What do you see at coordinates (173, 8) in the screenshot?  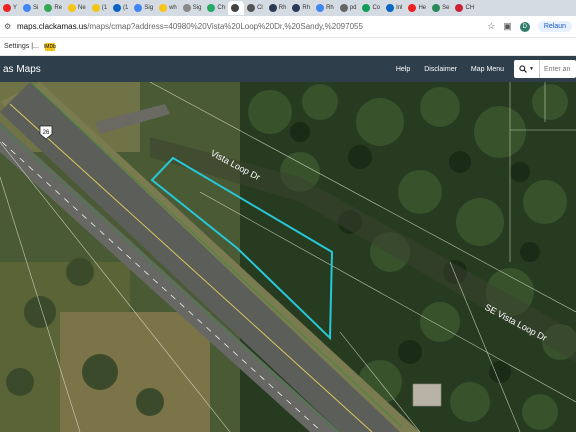 I see `browser-tab-label: wh` at bounding box center [173, 8].